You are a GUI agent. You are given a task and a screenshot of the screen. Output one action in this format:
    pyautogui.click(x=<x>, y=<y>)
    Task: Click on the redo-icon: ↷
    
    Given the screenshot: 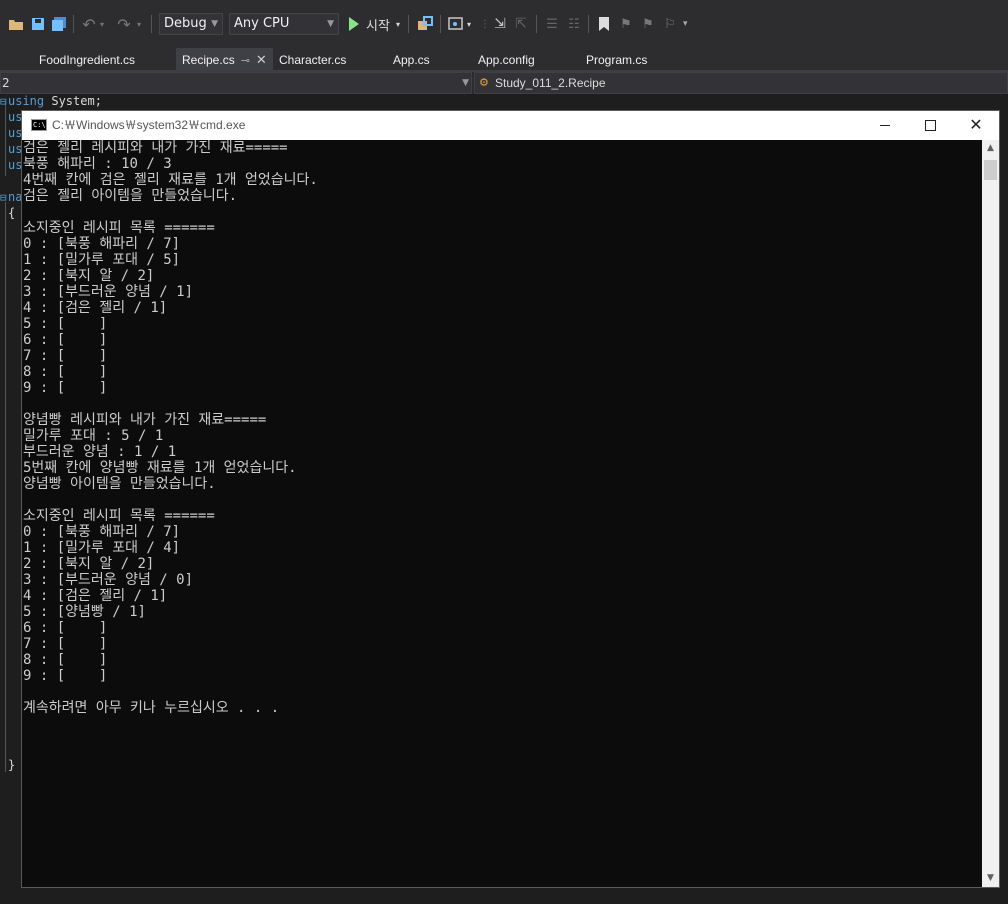 What is the action you would take?
    pyautogui.click(x=124, y=24)
    